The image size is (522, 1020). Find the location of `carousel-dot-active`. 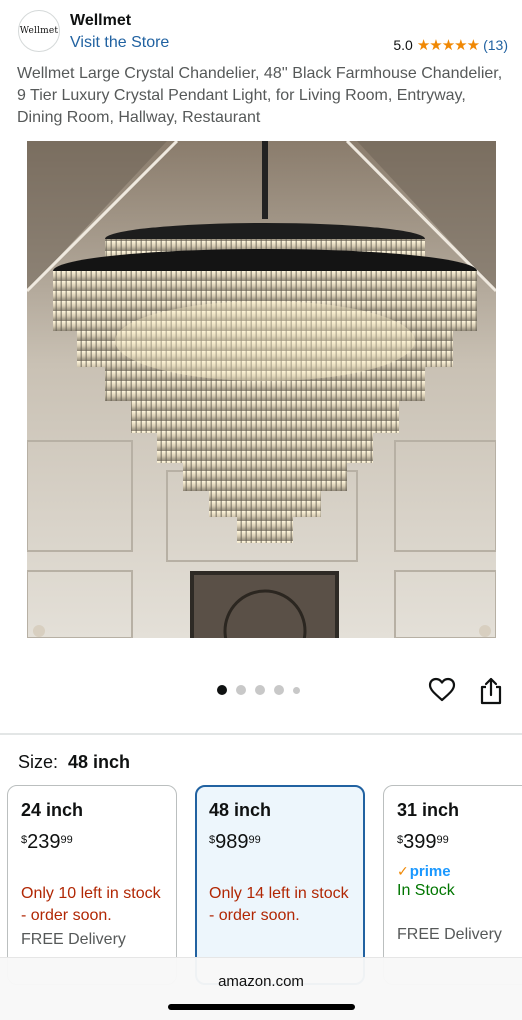

carousel-dot-active is located at coordinates (222, 690).